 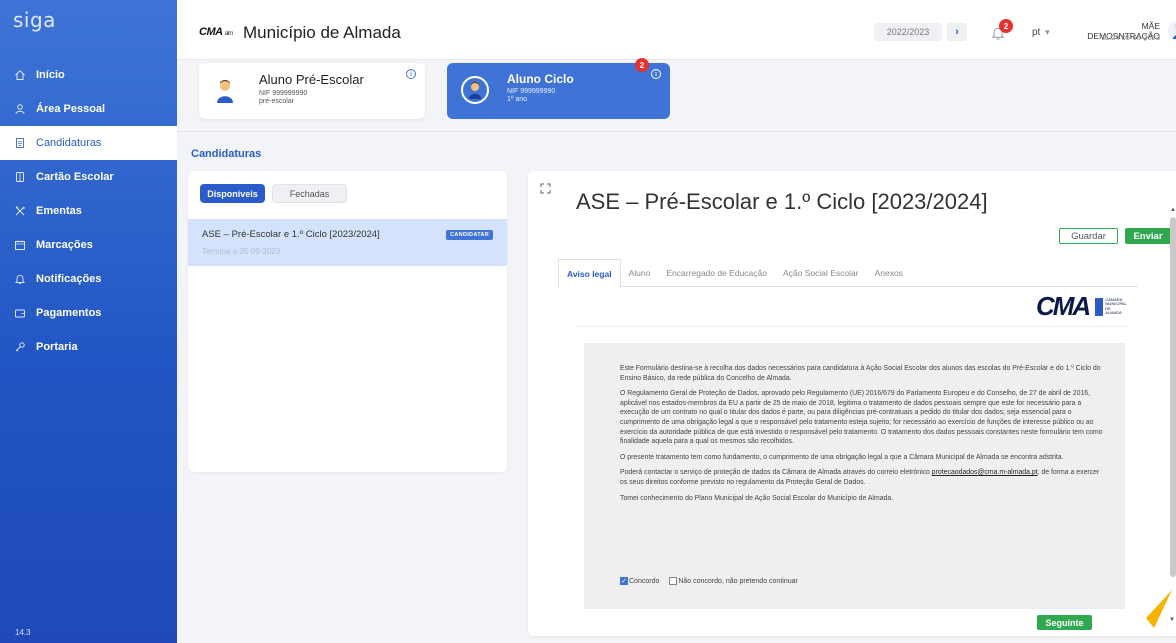 What do you see at coordinates (716, 273) in the screenshot?
I see `tab-encarregado-educacao: Encarregado de Educação` at bounding box center [716, 273].